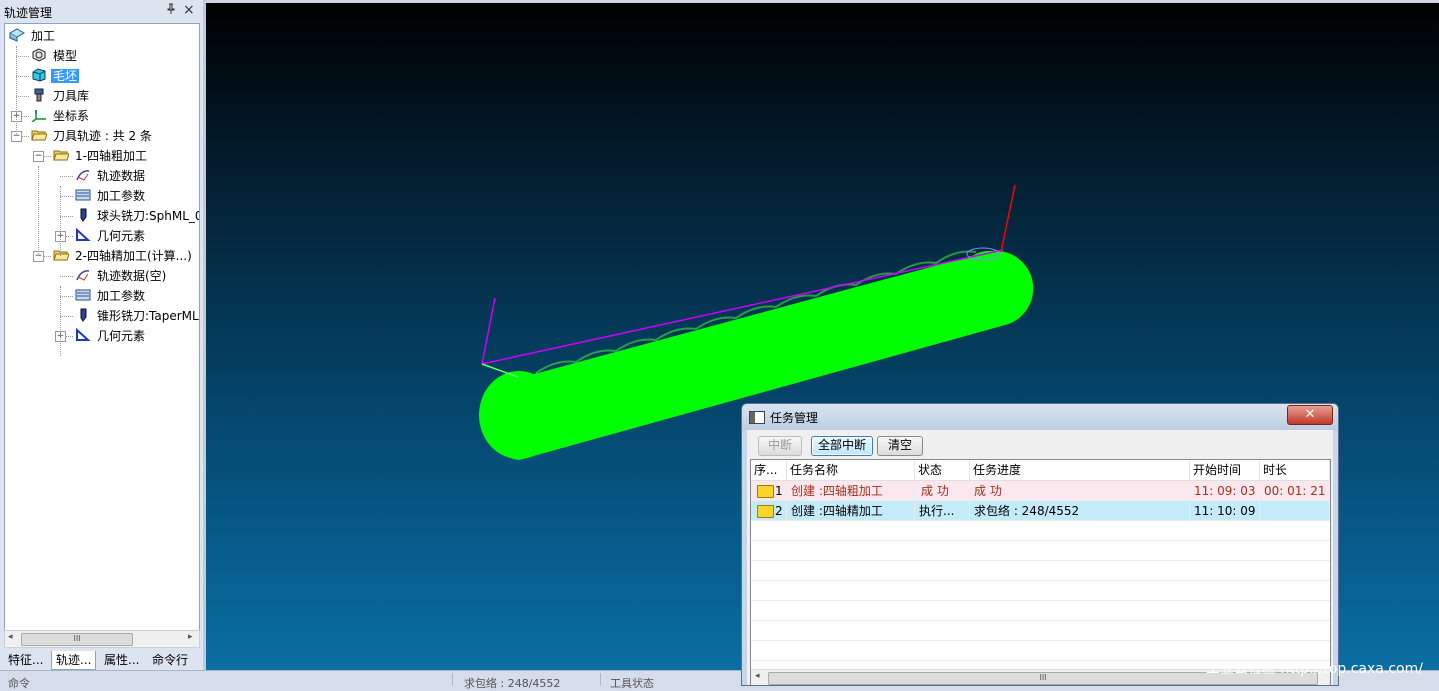  What do you see at coordinates (19, 683) in the screenshot?
I see `status-command: 命令` at bounding box center [19, 683].